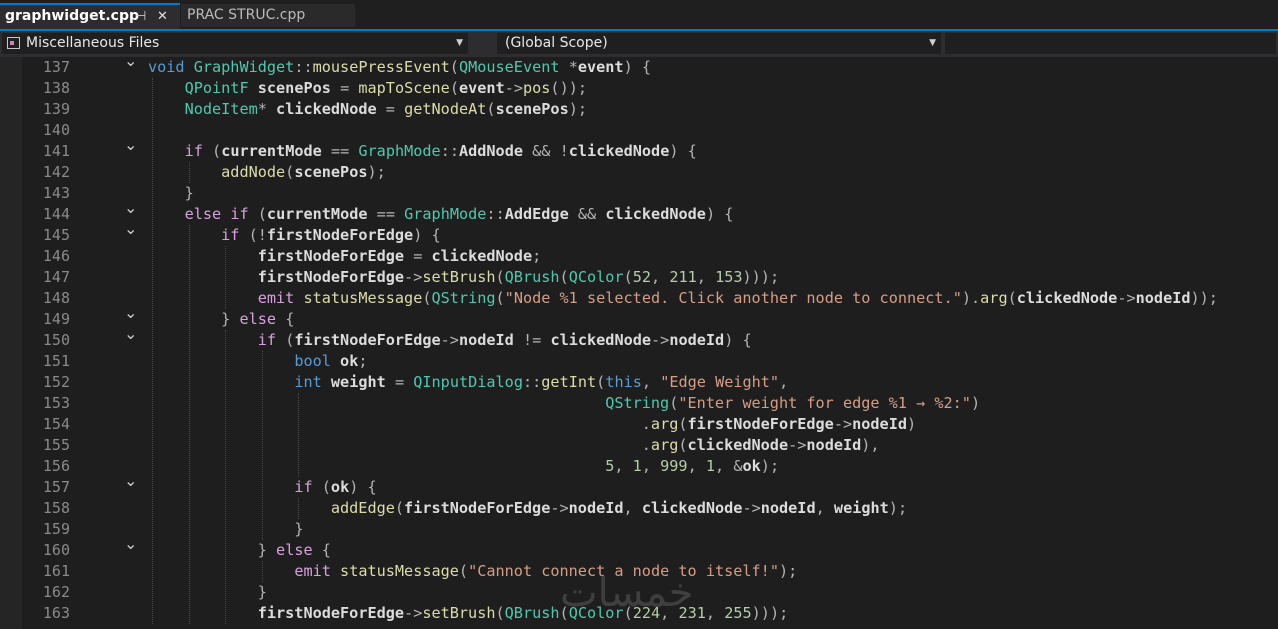 The image size is (1278, 629). Describe the element at coordinates (719, 43) in the screenshot. I see `scope-dropdown: (Global Scope) ▼` at that location.